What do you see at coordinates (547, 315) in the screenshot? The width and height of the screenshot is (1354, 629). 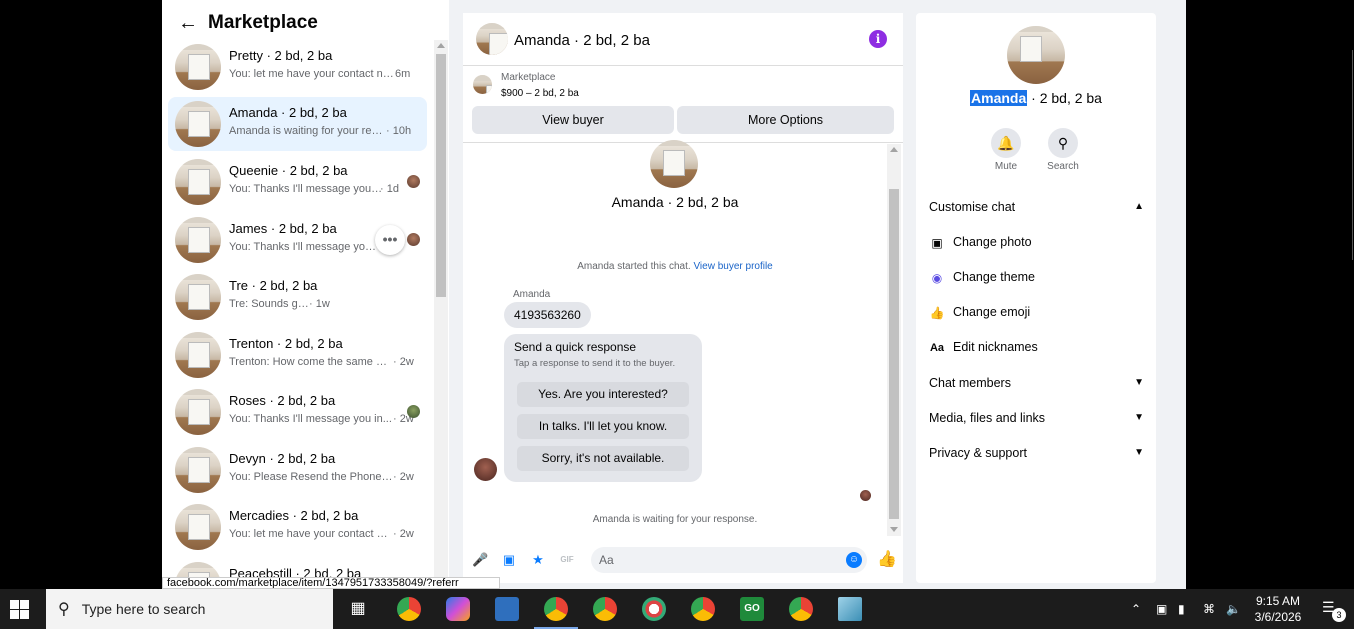 I see `message-bubble: 4193563260` at bounding box center [547, 315].